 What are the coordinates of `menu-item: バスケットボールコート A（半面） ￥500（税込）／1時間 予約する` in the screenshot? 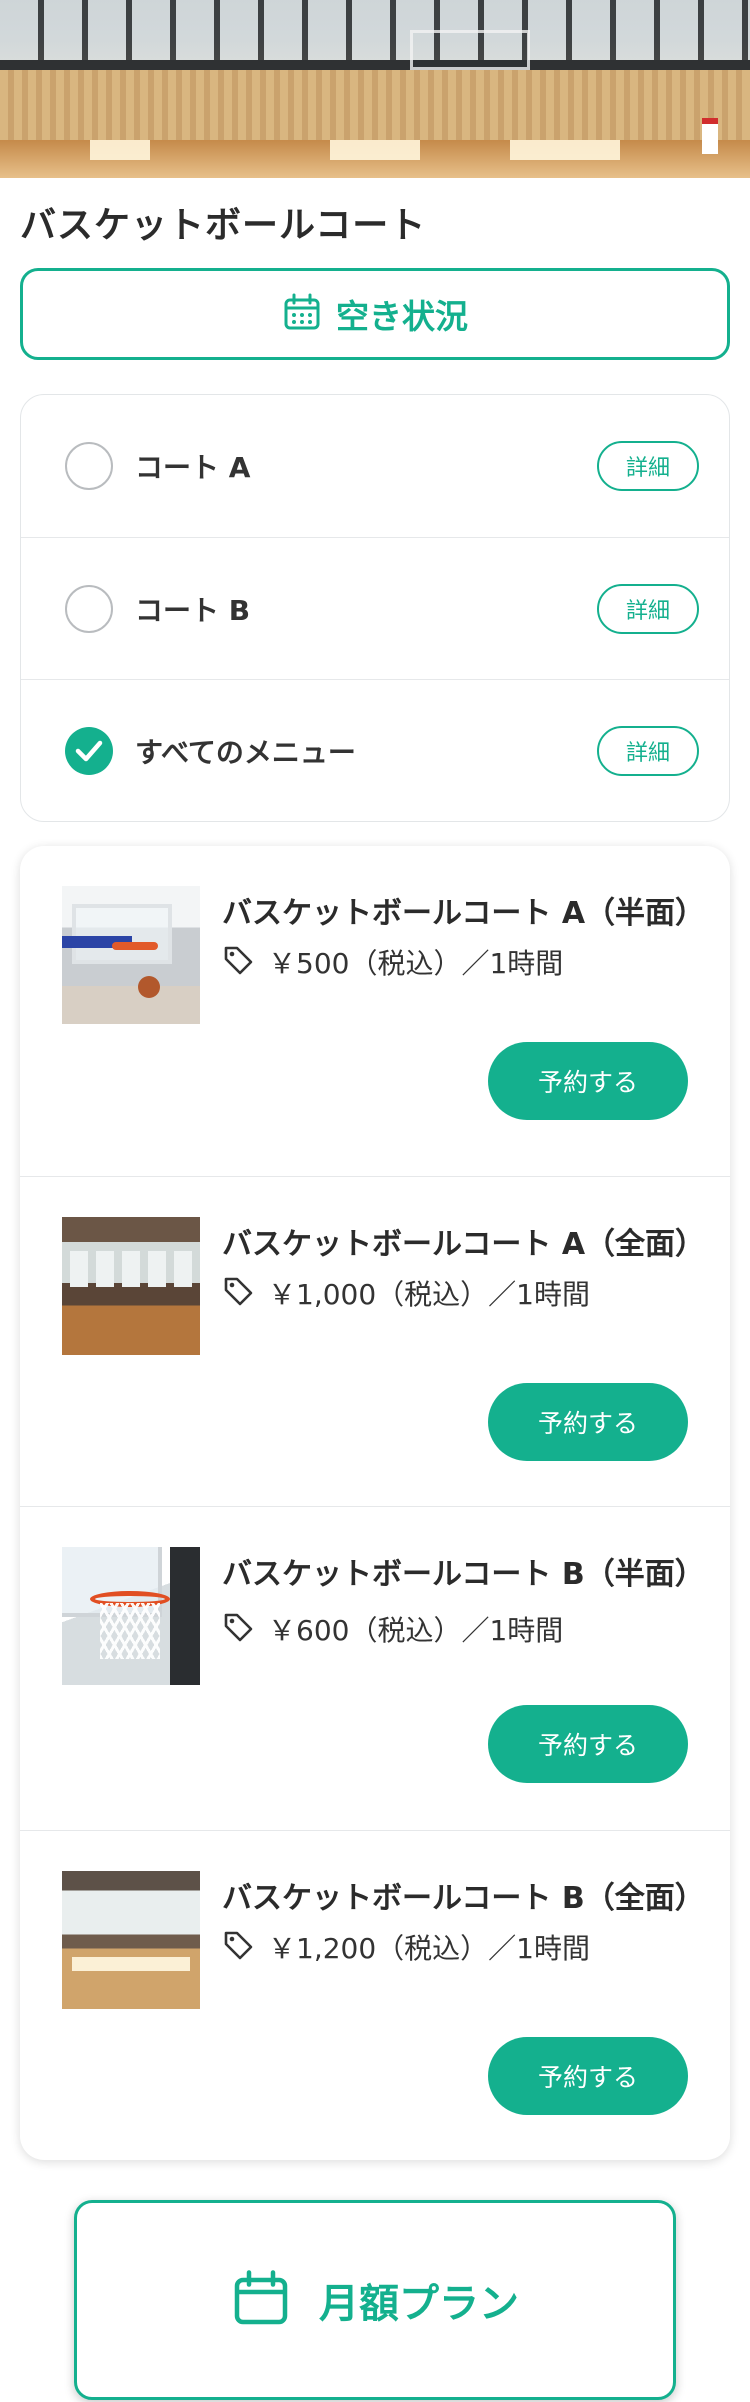 It's located at (375, 1011).